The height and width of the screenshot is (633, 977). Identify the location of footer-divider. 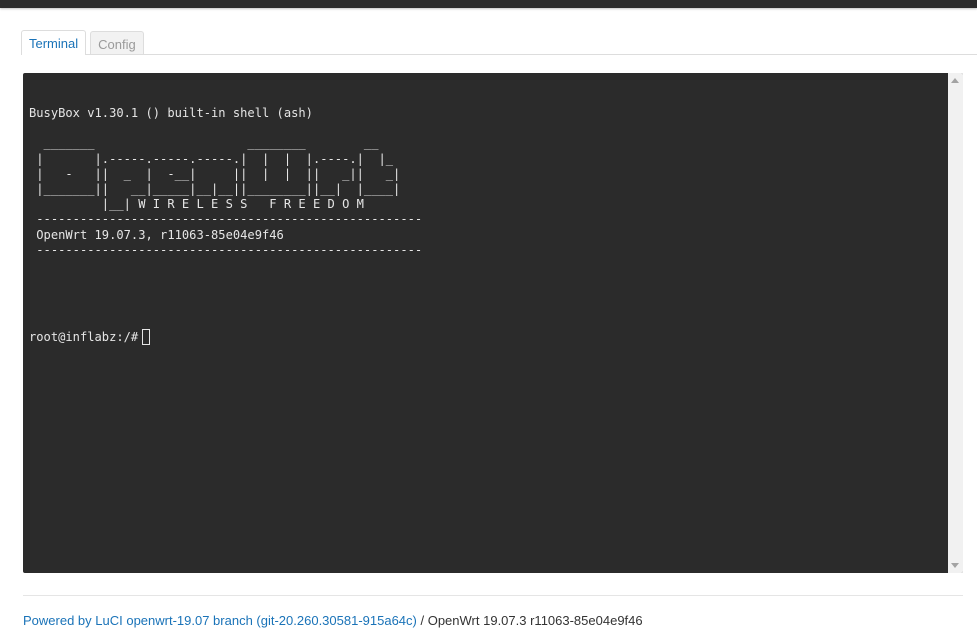
(493, 595).